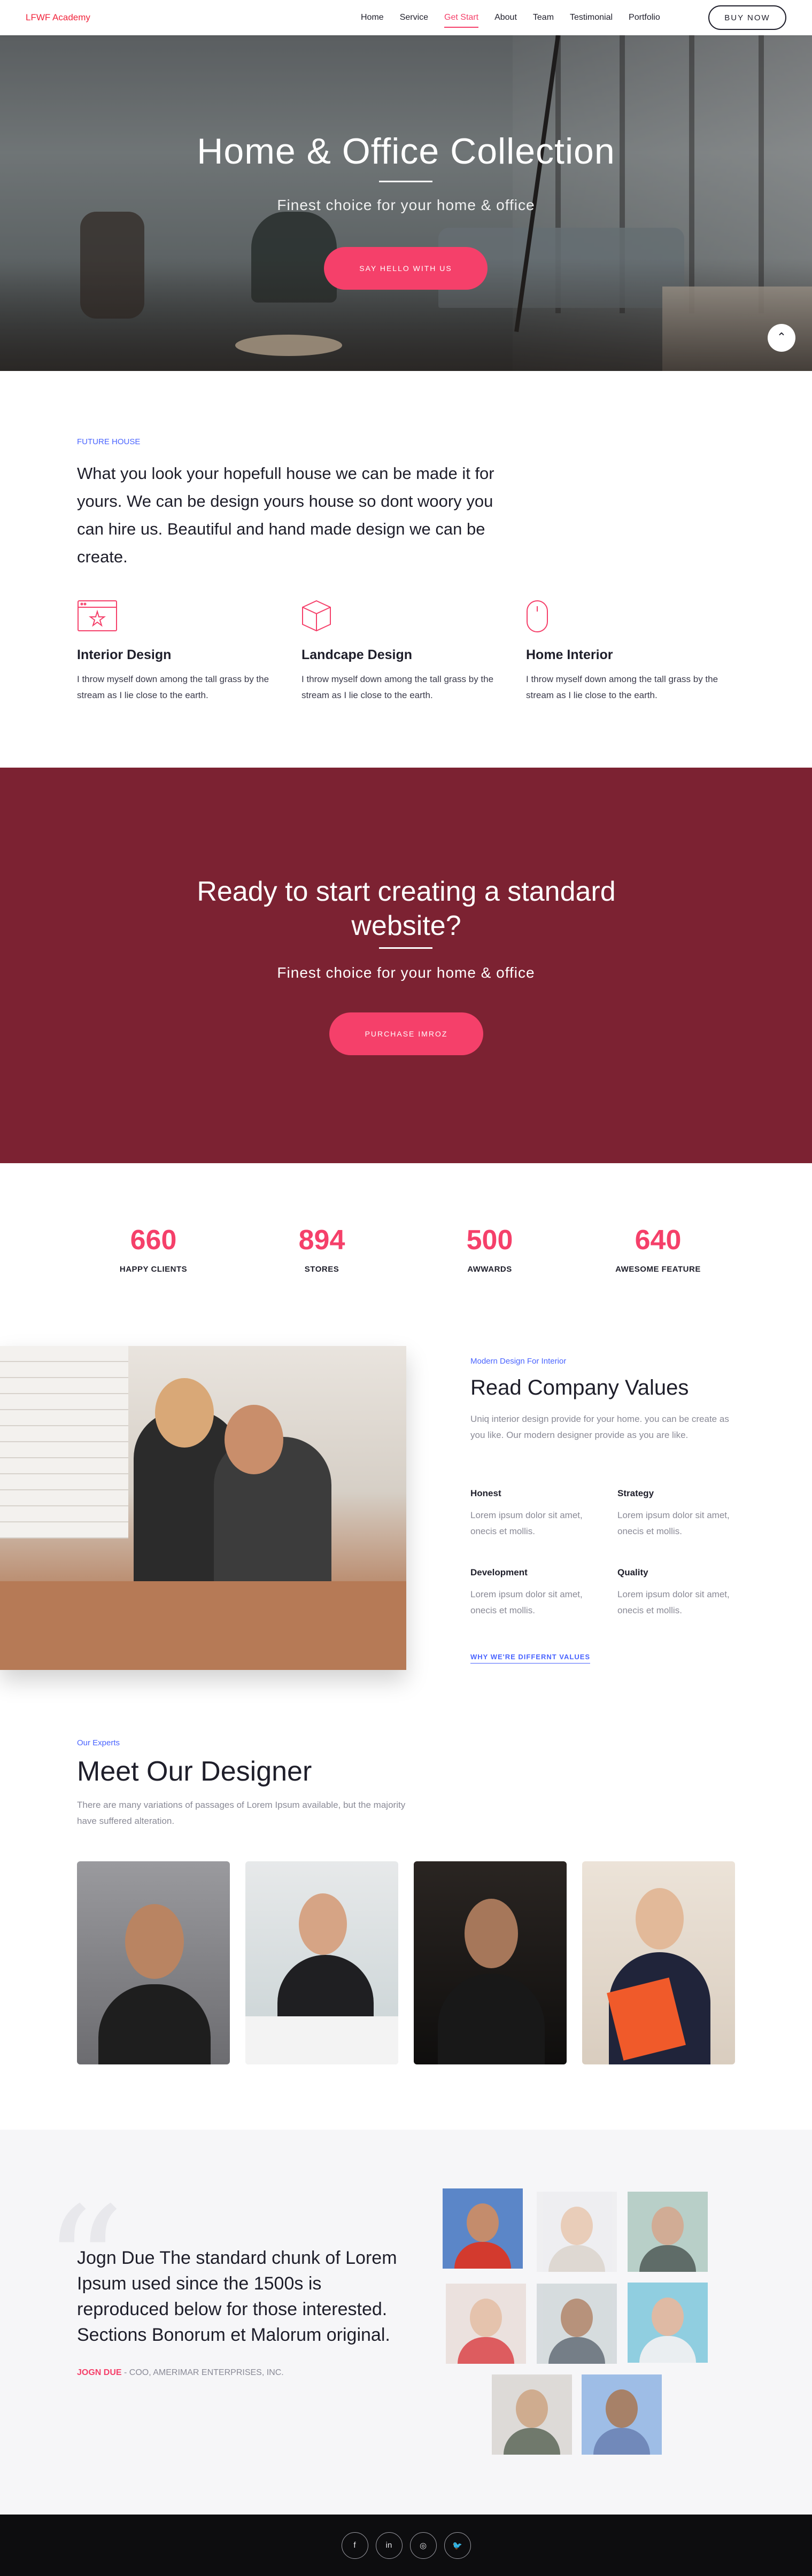  Describe the element at coordinates (781, 338) in the screenshot. I see `chevron-up-icon: ⌃` at that location.